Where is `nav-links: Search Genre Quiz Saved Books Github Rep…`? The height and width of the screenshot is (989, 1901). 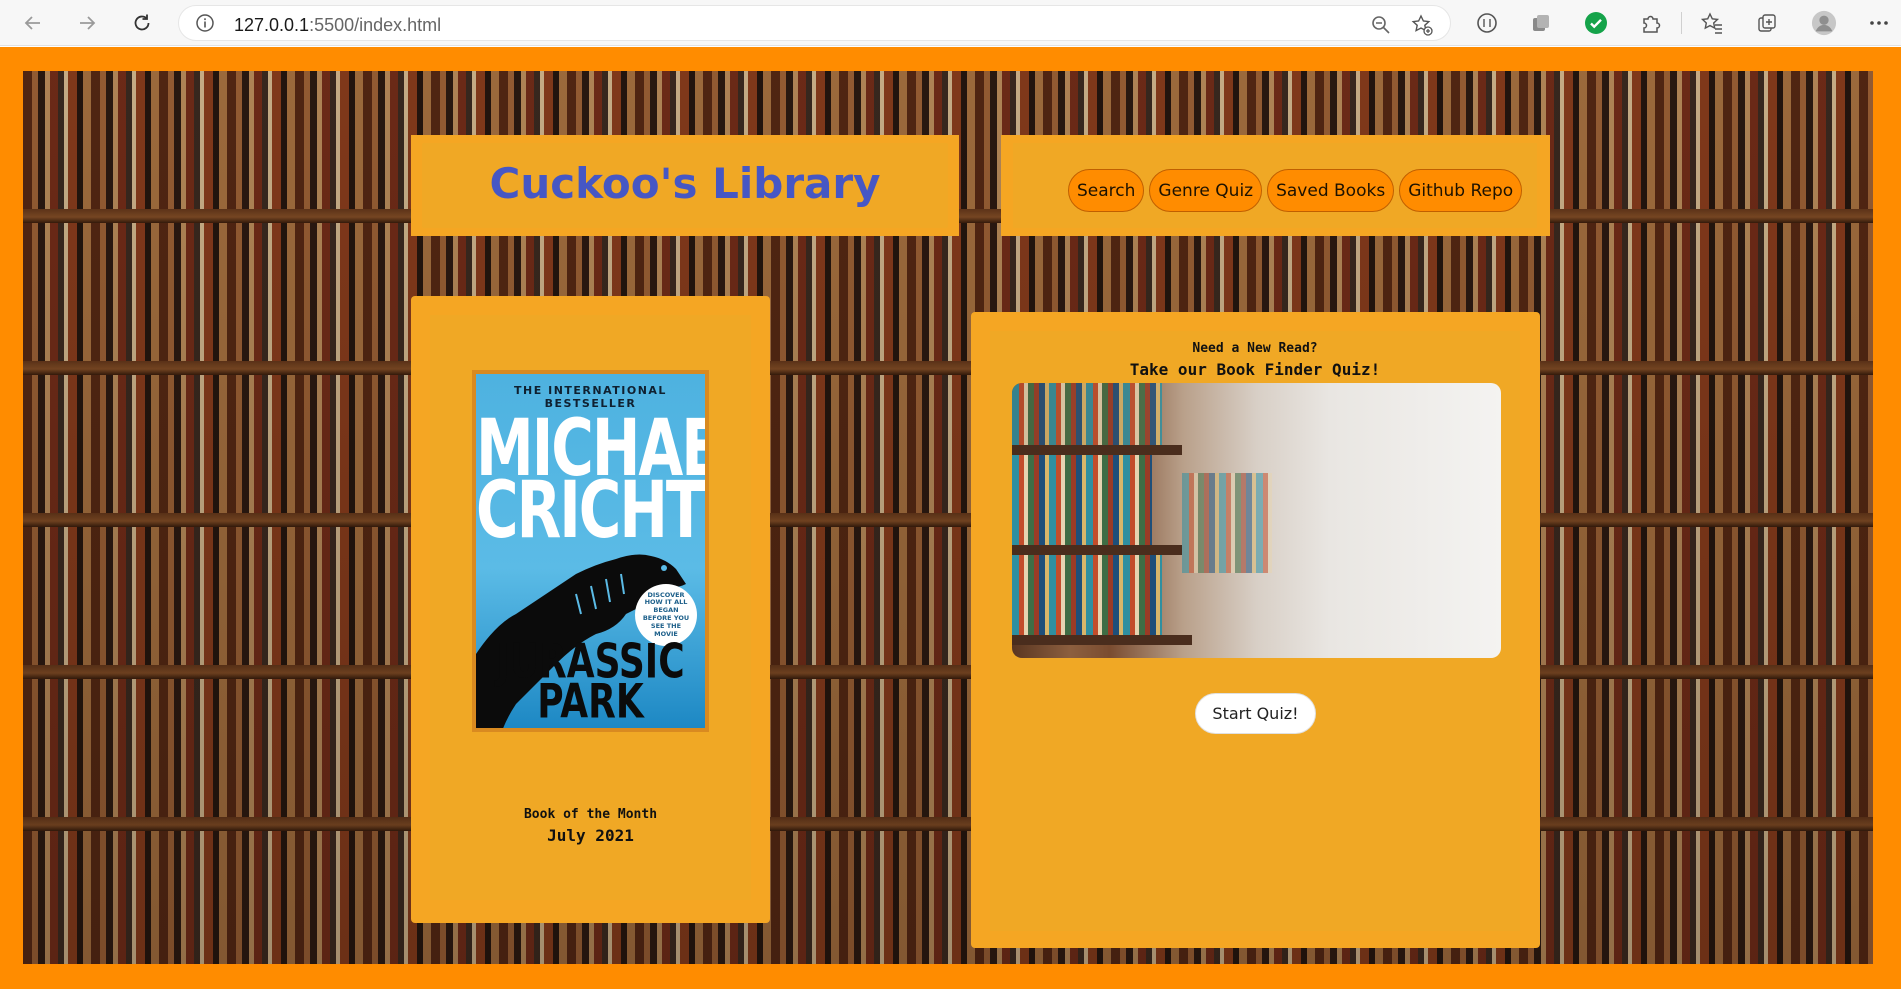 nav-links: Search Genre Quiz Saved Books Github Rep… is located at coordinates (1295, 190).